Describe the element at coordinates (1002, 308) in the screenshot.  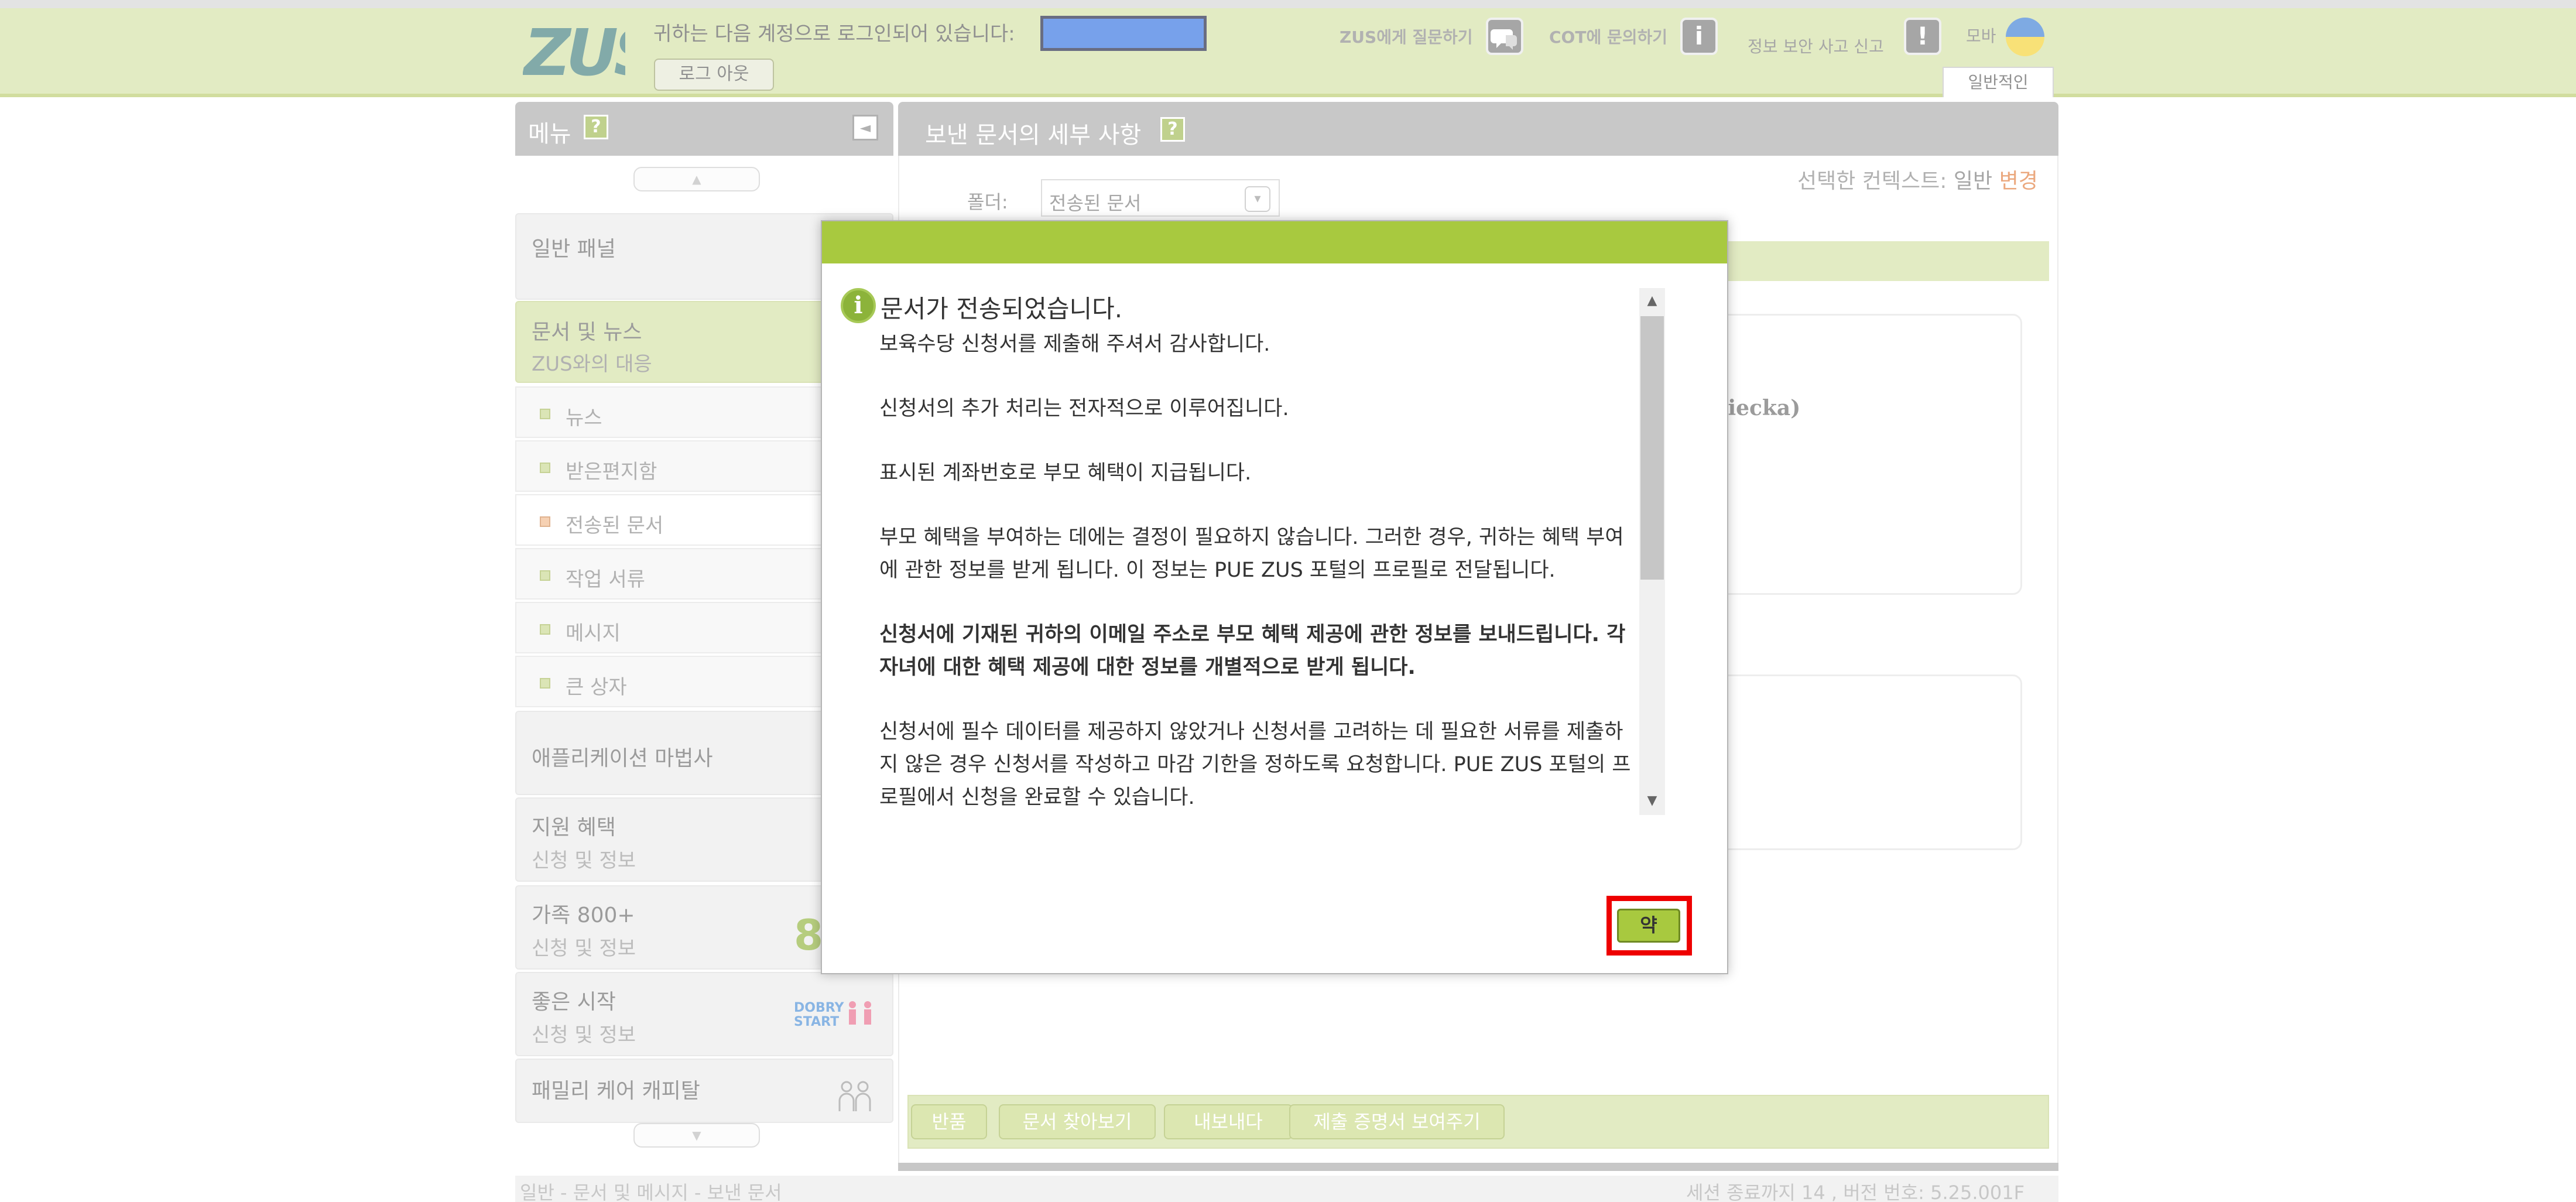
I see `dialog-title: 문서가 전송되었습니다.` at that location.